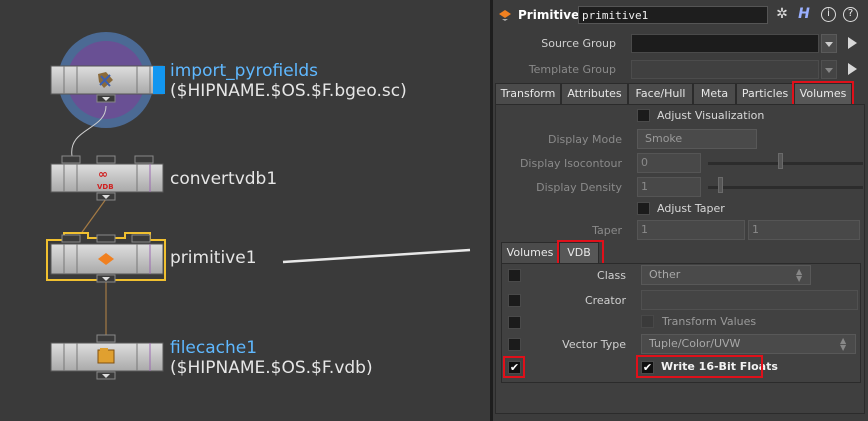 Image resolution: width=868 pixels, height=421 pixels. What do you see at coordinates (514, 300) in the screenshot?
I see `creator-override-checkbox` at bounding box center [514, 300].